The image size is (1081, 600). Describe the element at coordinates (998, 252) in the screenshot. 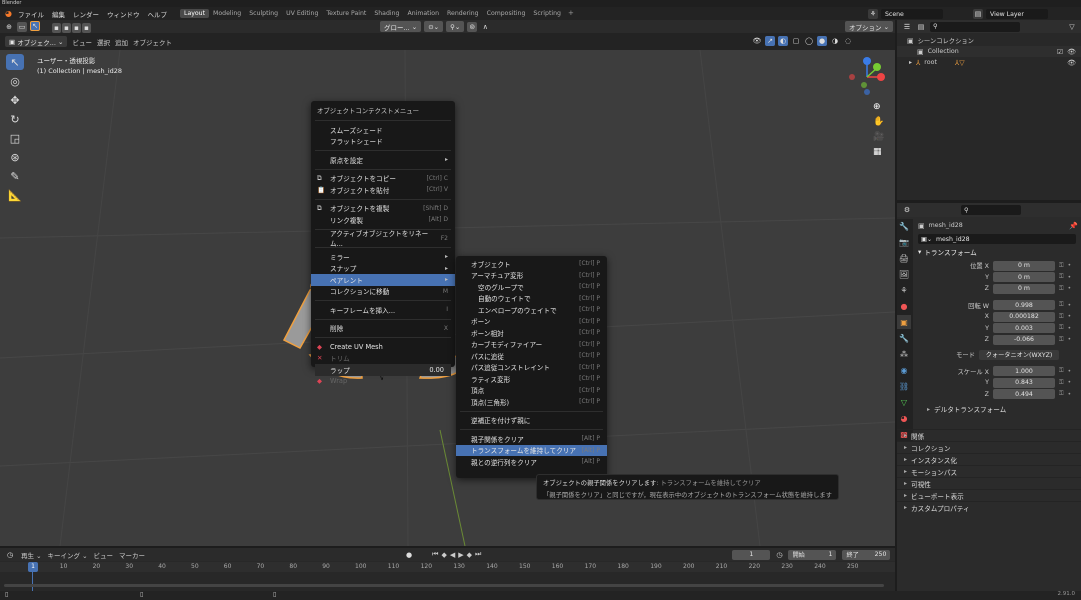

I see `transform-panel-header: ▾ トランスフォーム` at that location.